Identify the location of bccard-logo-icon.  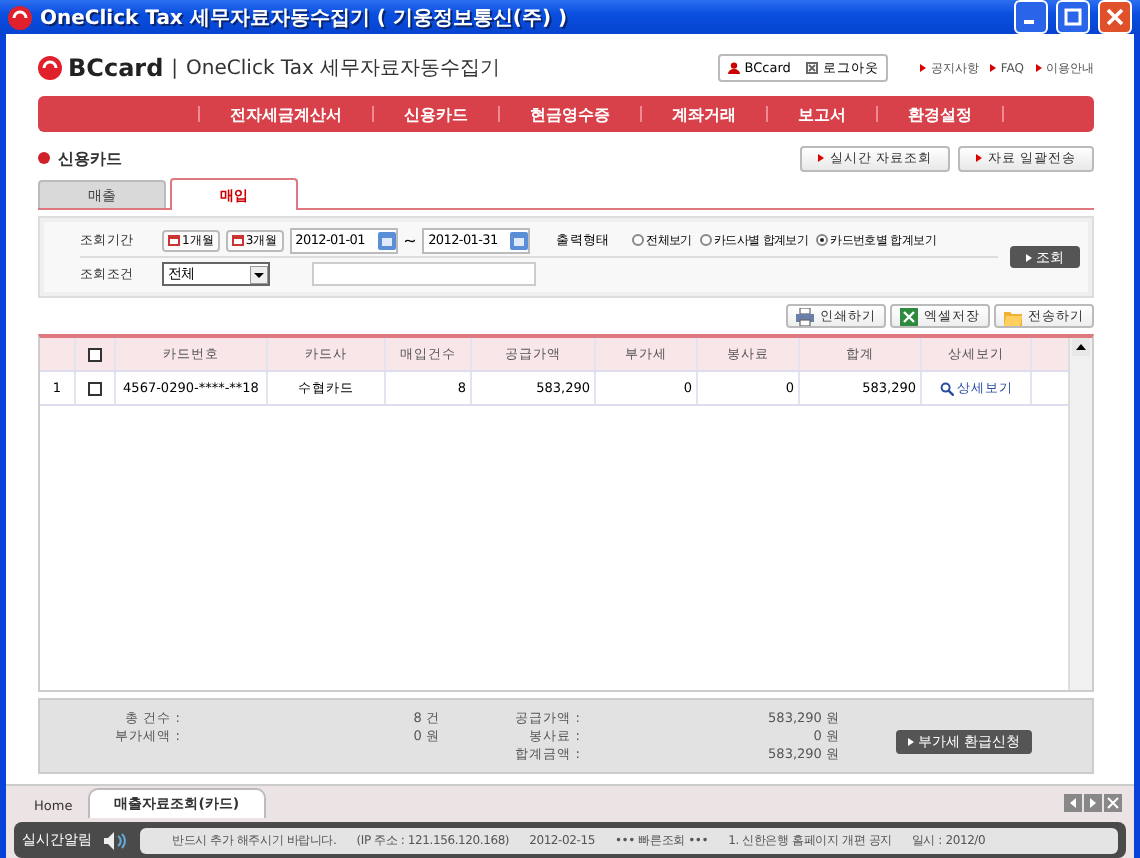
(50, 68).